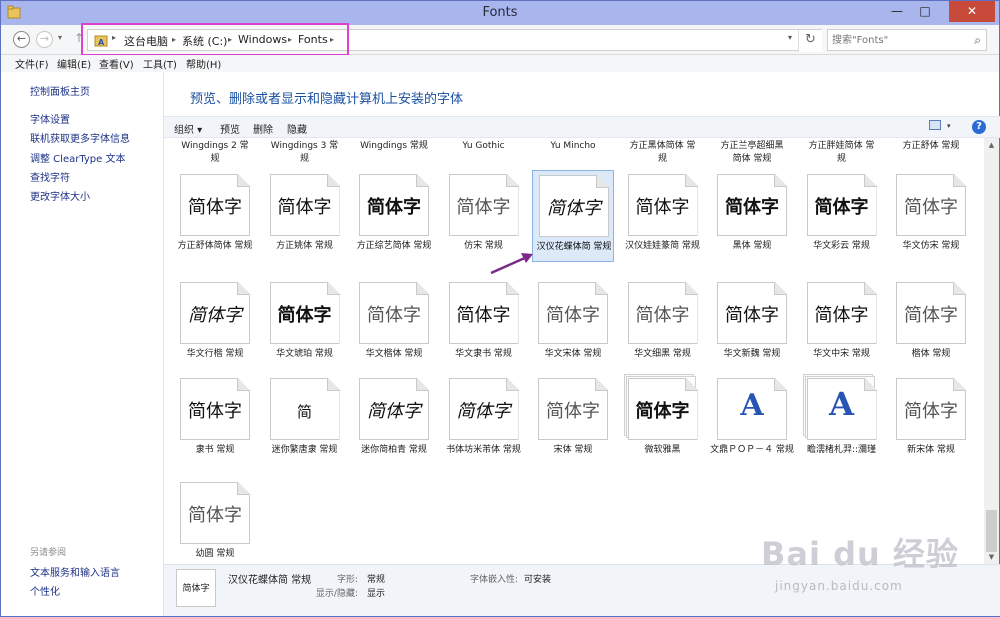  I want to click on back-button: ←, so click(21, 39).